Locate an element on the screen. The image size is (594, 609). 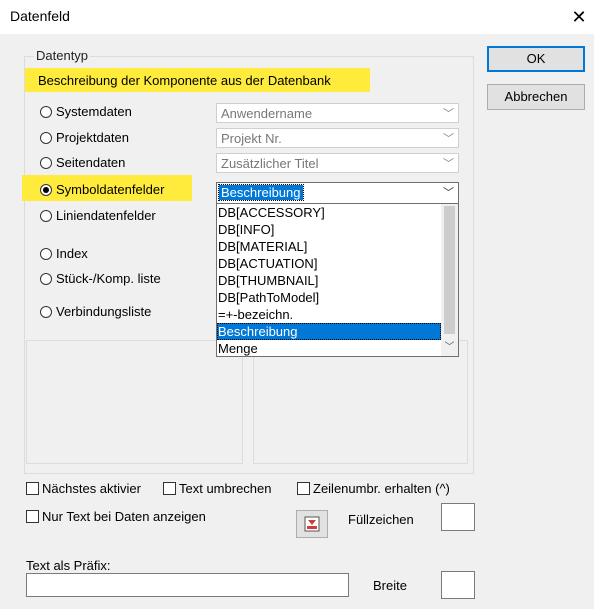
radio-projektdaten: Projektdaten is located at coordinates (84, 137).